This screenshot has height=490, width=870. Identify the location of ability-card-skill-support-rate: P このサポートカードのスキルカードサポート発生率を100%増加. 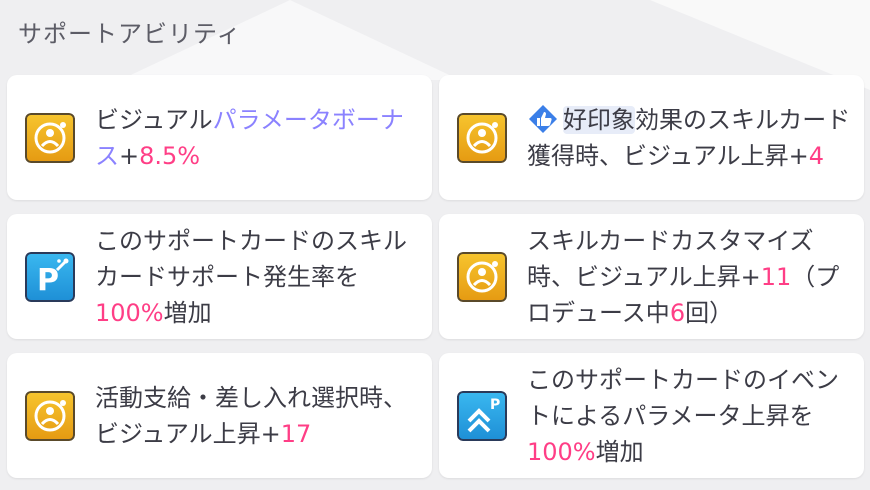
(219, 276).